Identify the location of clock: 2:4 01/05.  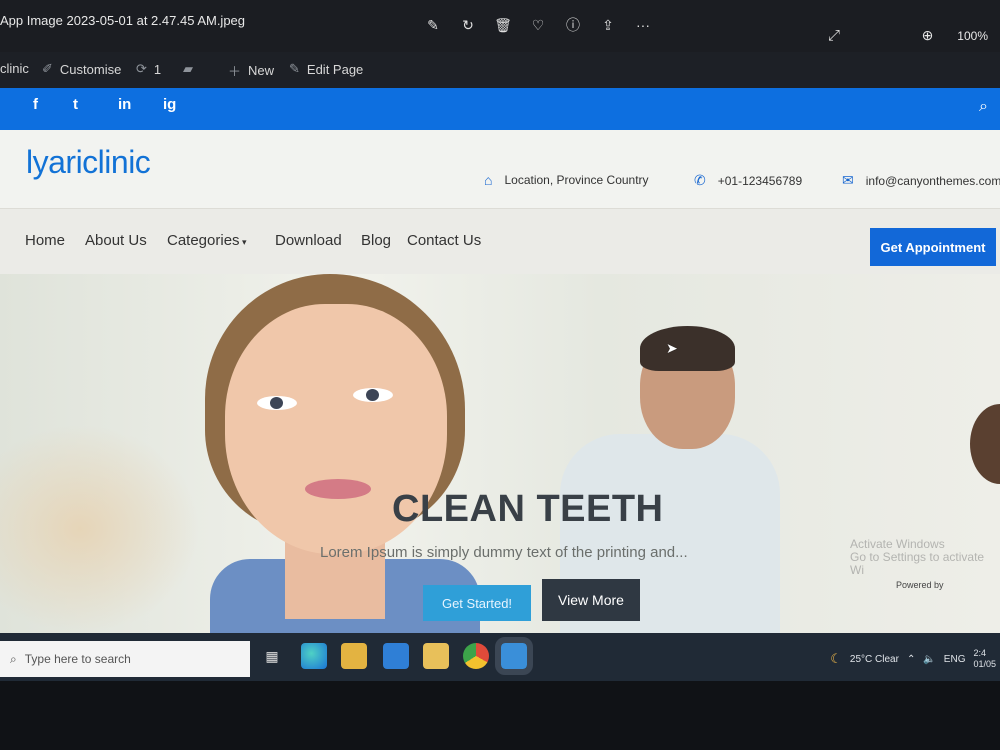
(984, 659).